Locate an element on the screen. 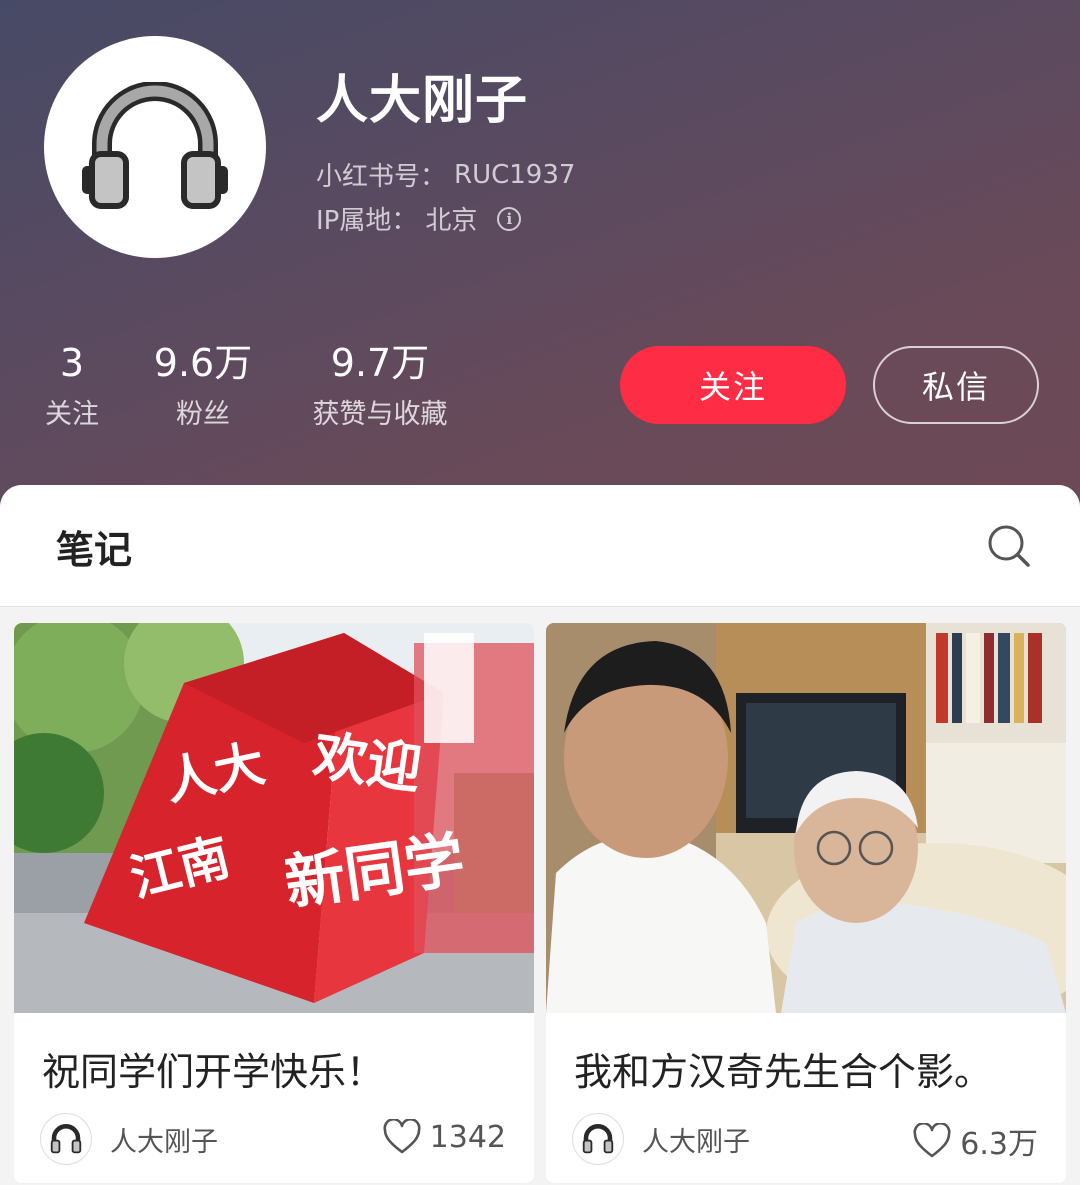  profile-avatar is located at coordinates (155, 147).